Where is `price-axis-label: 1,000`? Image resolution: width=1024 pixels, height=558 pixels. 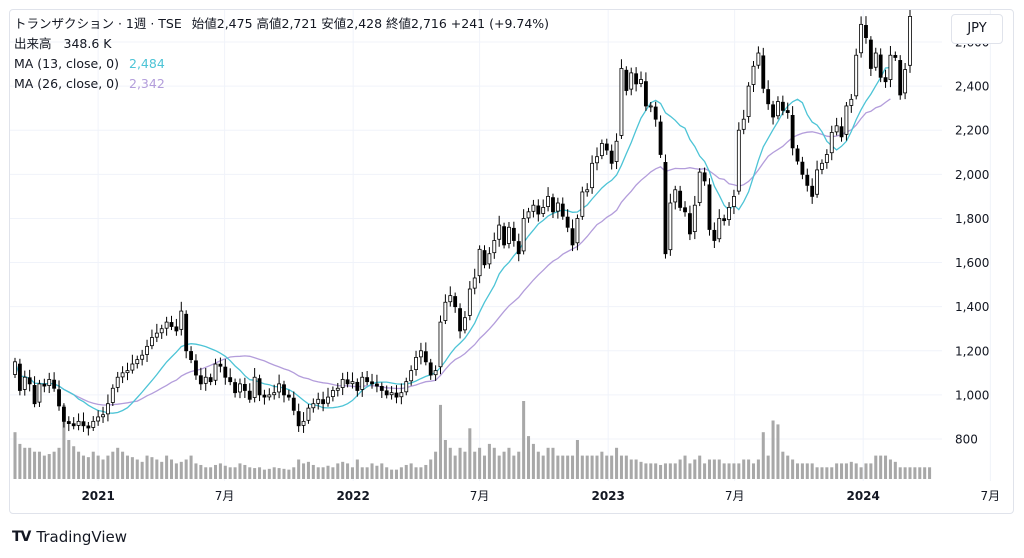
price-axis-label: 1,000 is located at coordinates (972, 395).